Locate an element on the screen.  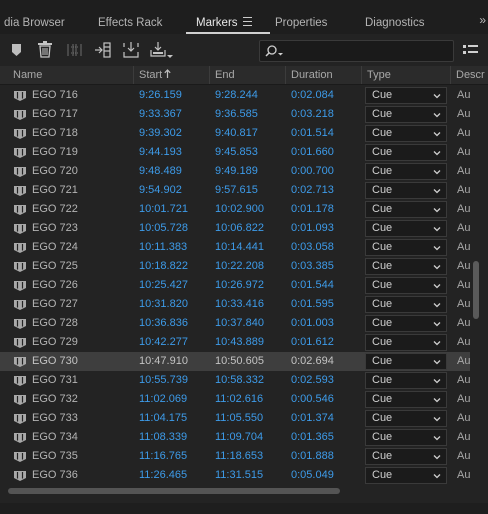
marker-row: EGO 727 10:31.820 10:33.416 0:01.595 Cue Au is located at coordinates (235, 304).